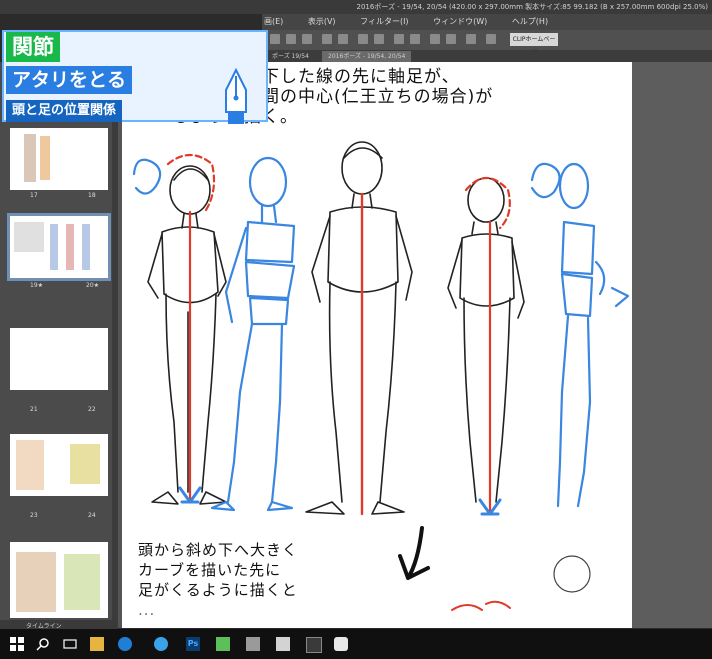 The width and height of the screenshot is (712, 659). I want to click on pen-nib-icon, so click(236, 96).